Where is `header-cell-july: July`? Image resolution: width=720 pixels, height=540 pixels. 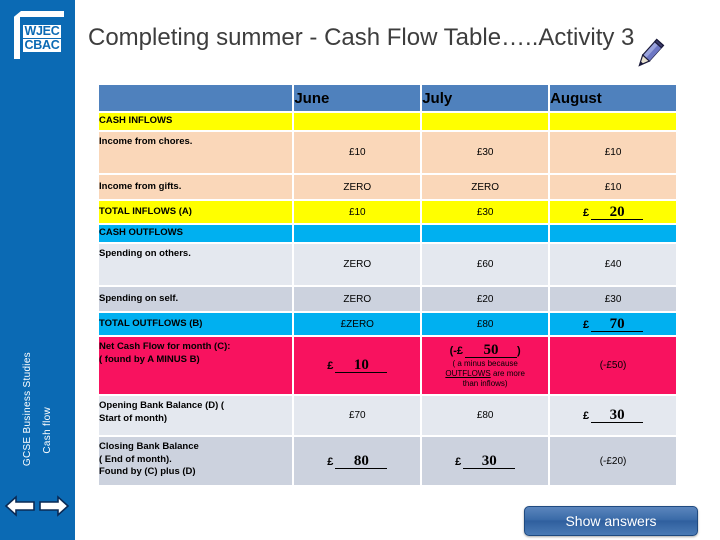
header-cell-july: July is located at coordinates (485, 98).